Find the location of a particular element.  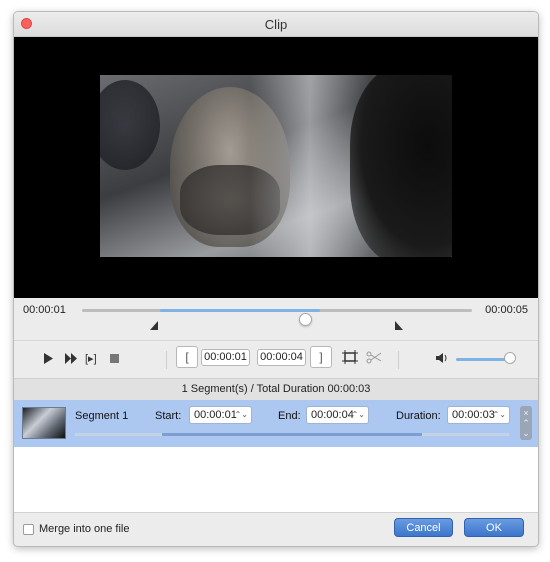

window-title: Clip is located at coordinates (276, 24).